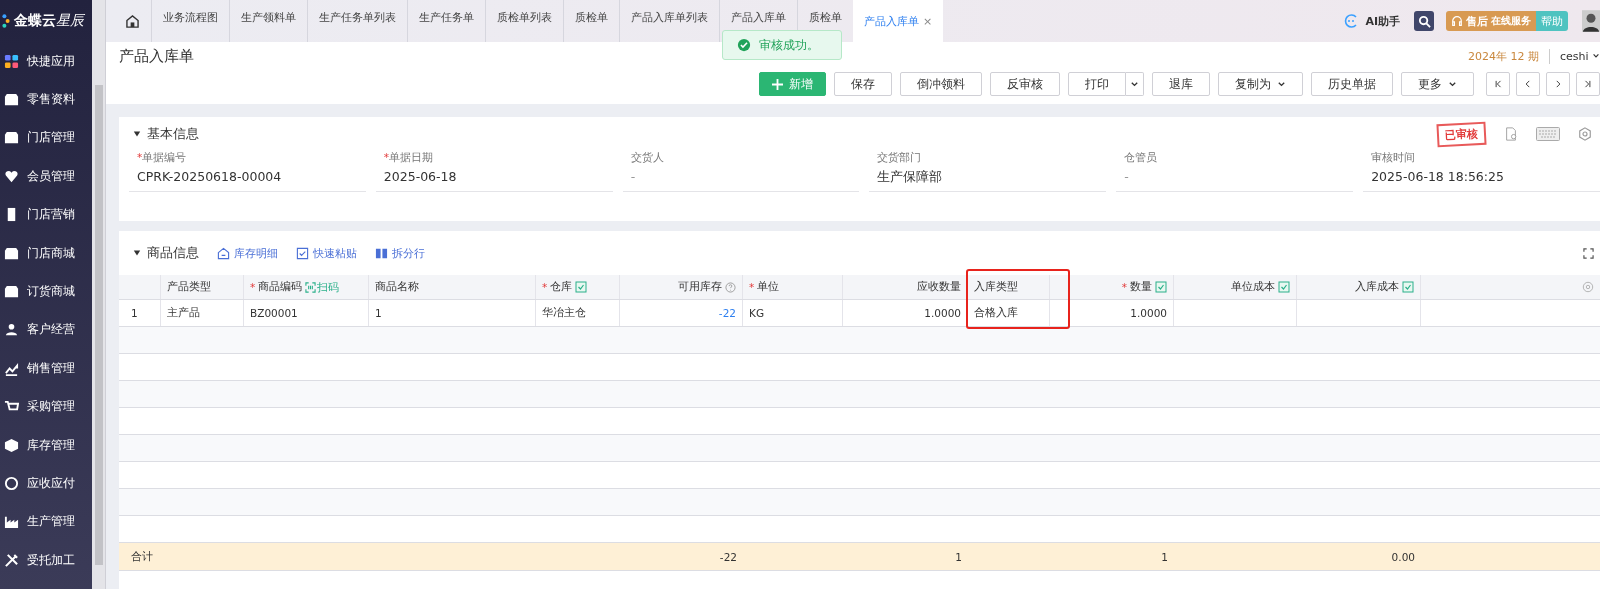  Describe the element at coordinates (46, 138) in the screenshot. I see `sidebar-item: 门店管理` at that location.